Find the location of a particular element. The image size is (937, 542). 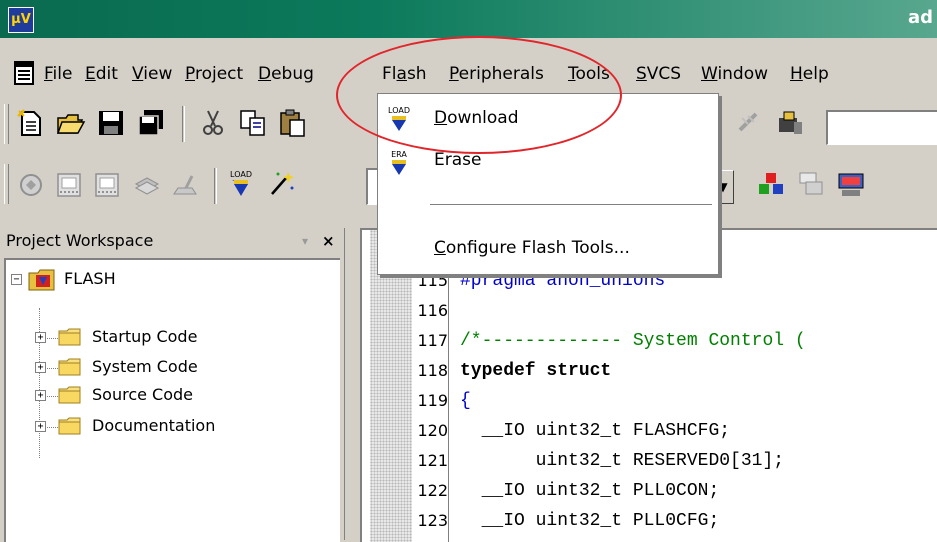

wizard-icon is located at coordinates (281, 183).